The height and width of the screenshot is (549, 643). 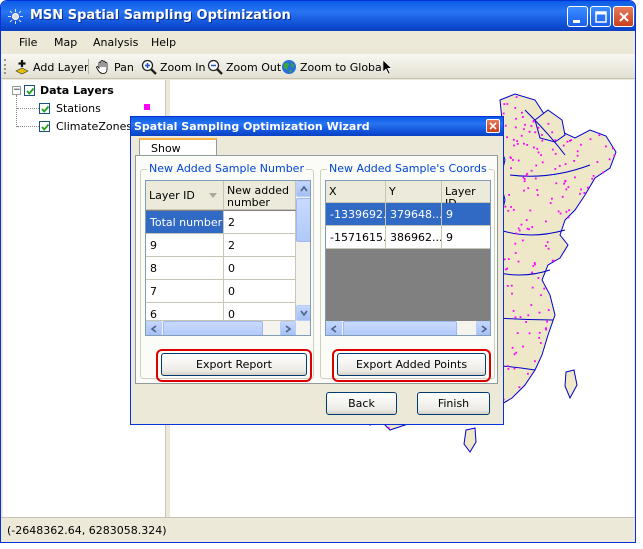 What do you see at coordinates (185, 311) in the screenshot?
I see `table-cell: 6` at bounding box center [185, 311].